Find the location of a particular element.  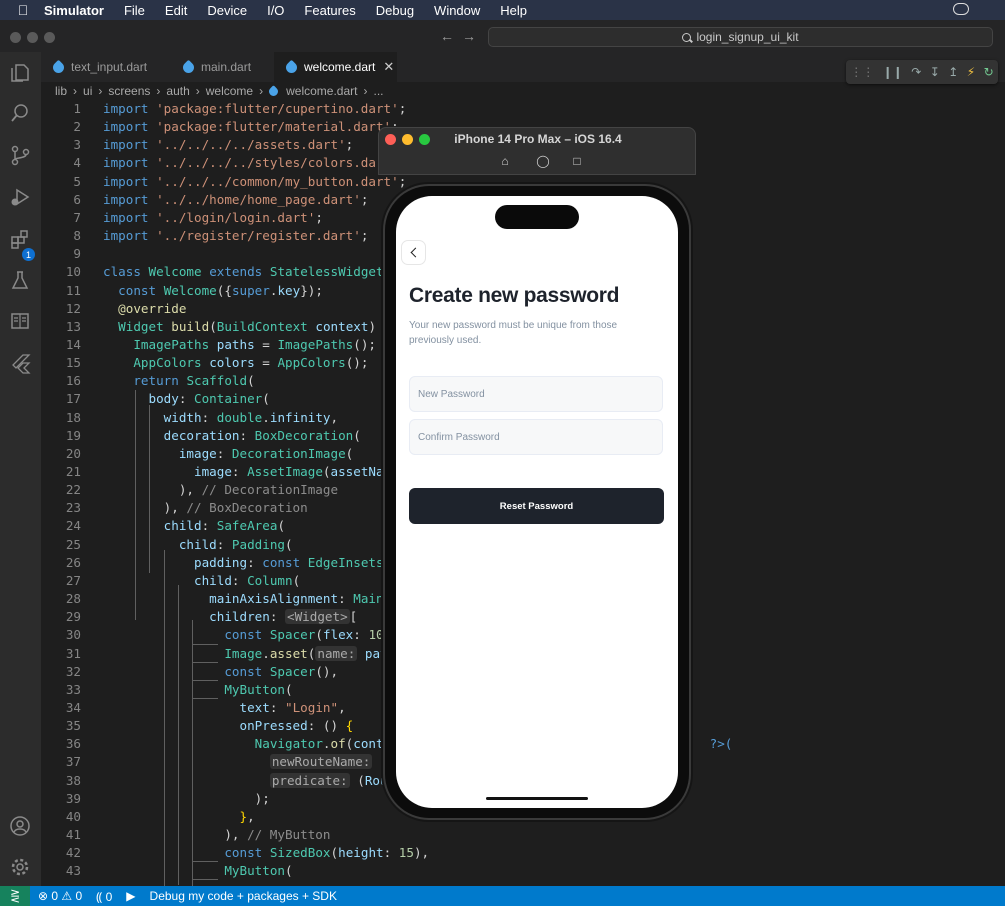

code-line: ), // DecorationImage is located at coordinates (220, 490).